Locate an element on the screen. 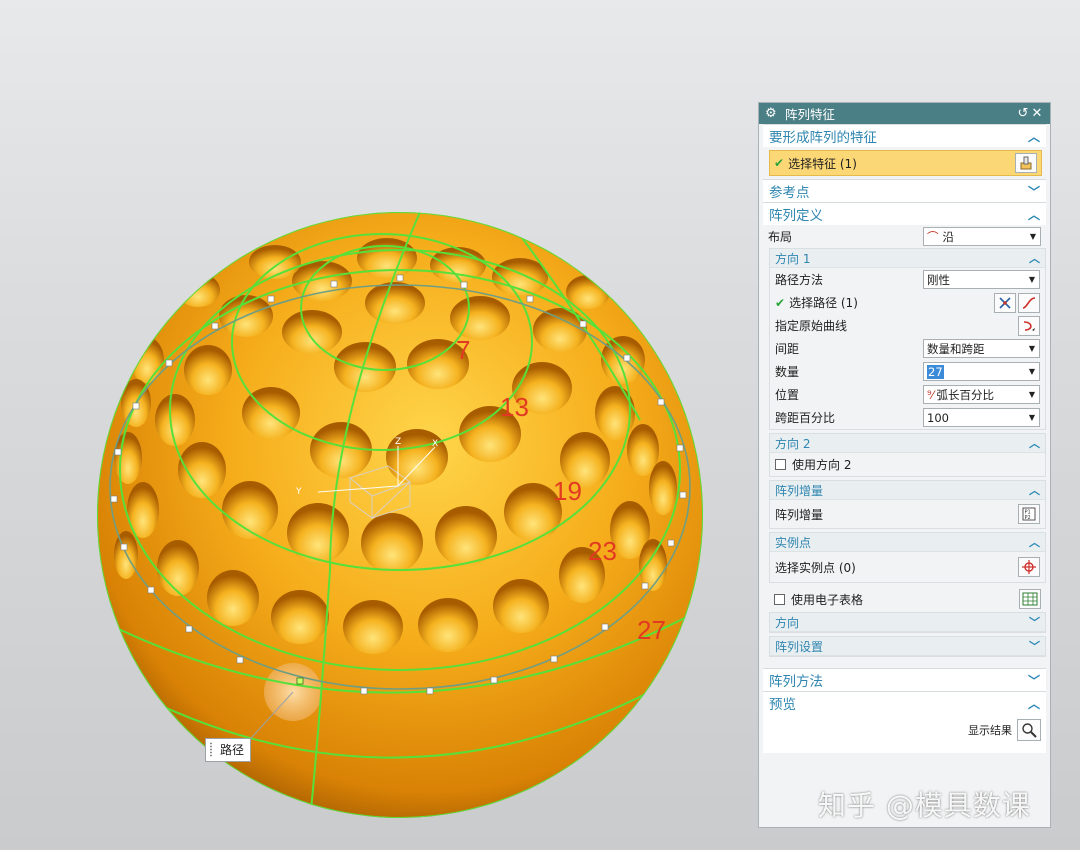 The height and width of the screenshot is (850, 1080). section-method-header: 阵列方法 ﹀ is located at coordinates (904, 679).